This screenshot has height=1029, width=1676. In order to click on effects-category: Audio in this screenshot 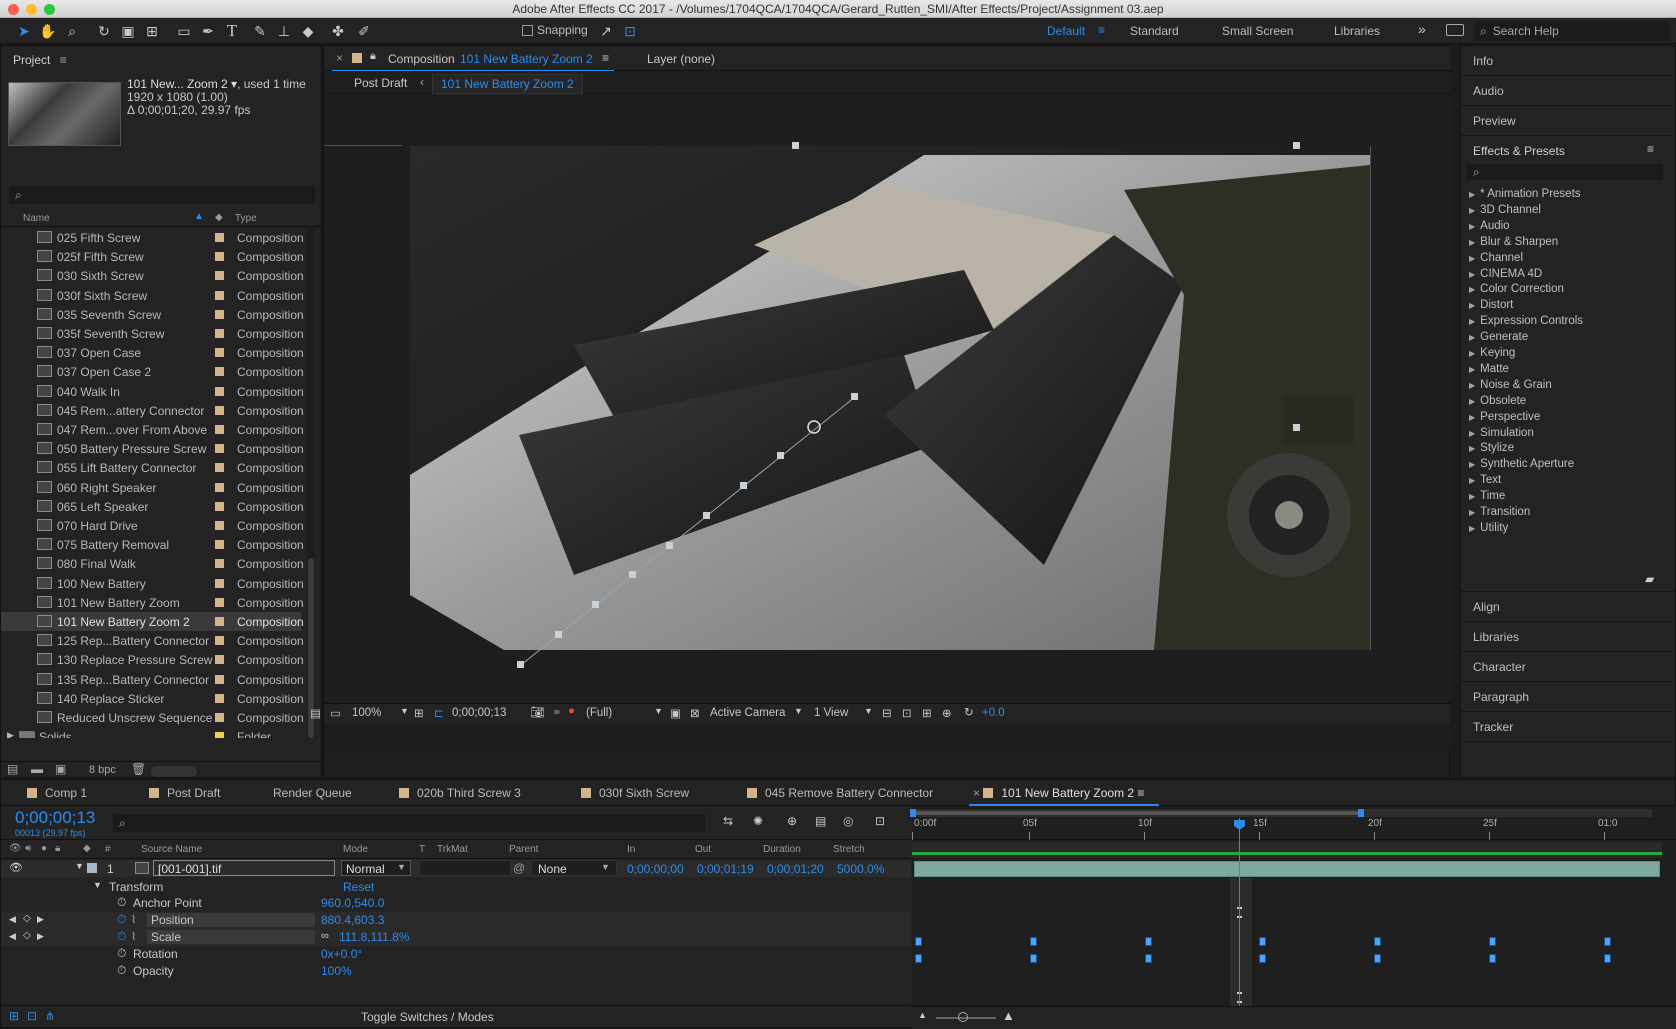, I will do `click(1489, 226)`.